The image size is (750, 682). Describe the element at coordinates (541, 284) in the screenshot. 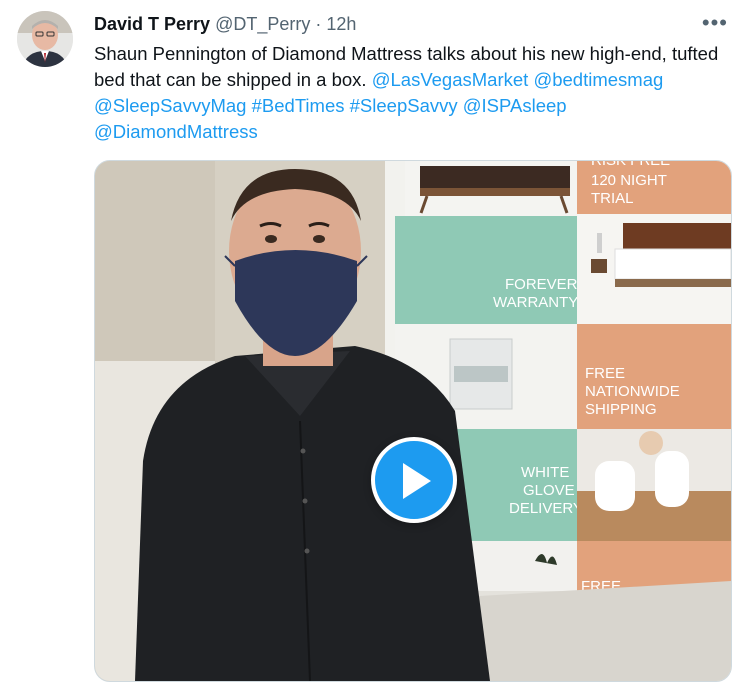

I see `warranty-line1-text: FOREVER` at that location.